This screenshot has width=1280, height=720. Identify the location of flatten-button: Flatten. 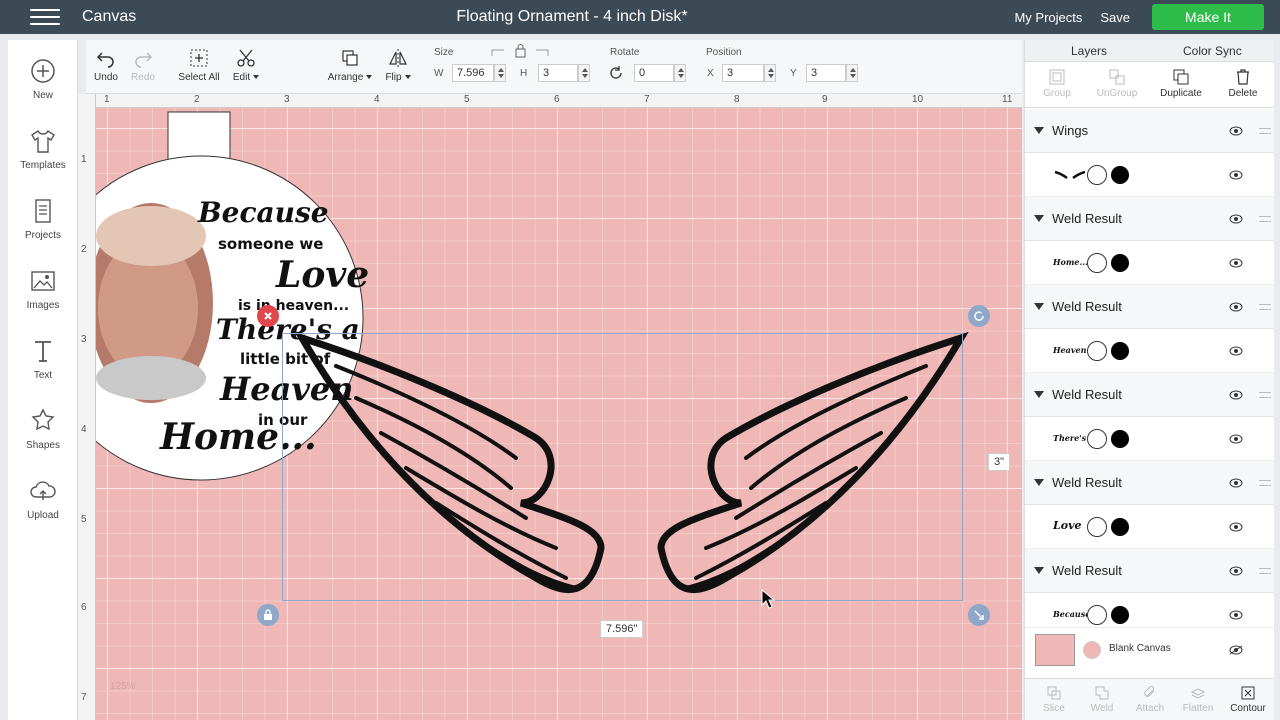
(1198, 699).